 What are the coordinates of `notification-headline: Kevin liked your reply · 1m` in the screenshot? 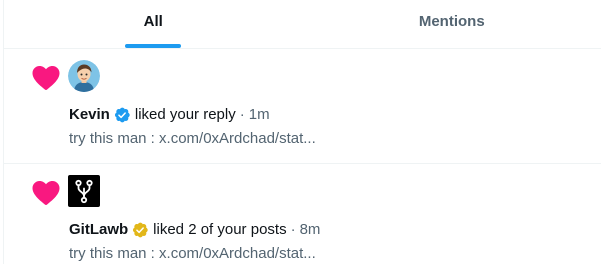 It's located at (169, 115).